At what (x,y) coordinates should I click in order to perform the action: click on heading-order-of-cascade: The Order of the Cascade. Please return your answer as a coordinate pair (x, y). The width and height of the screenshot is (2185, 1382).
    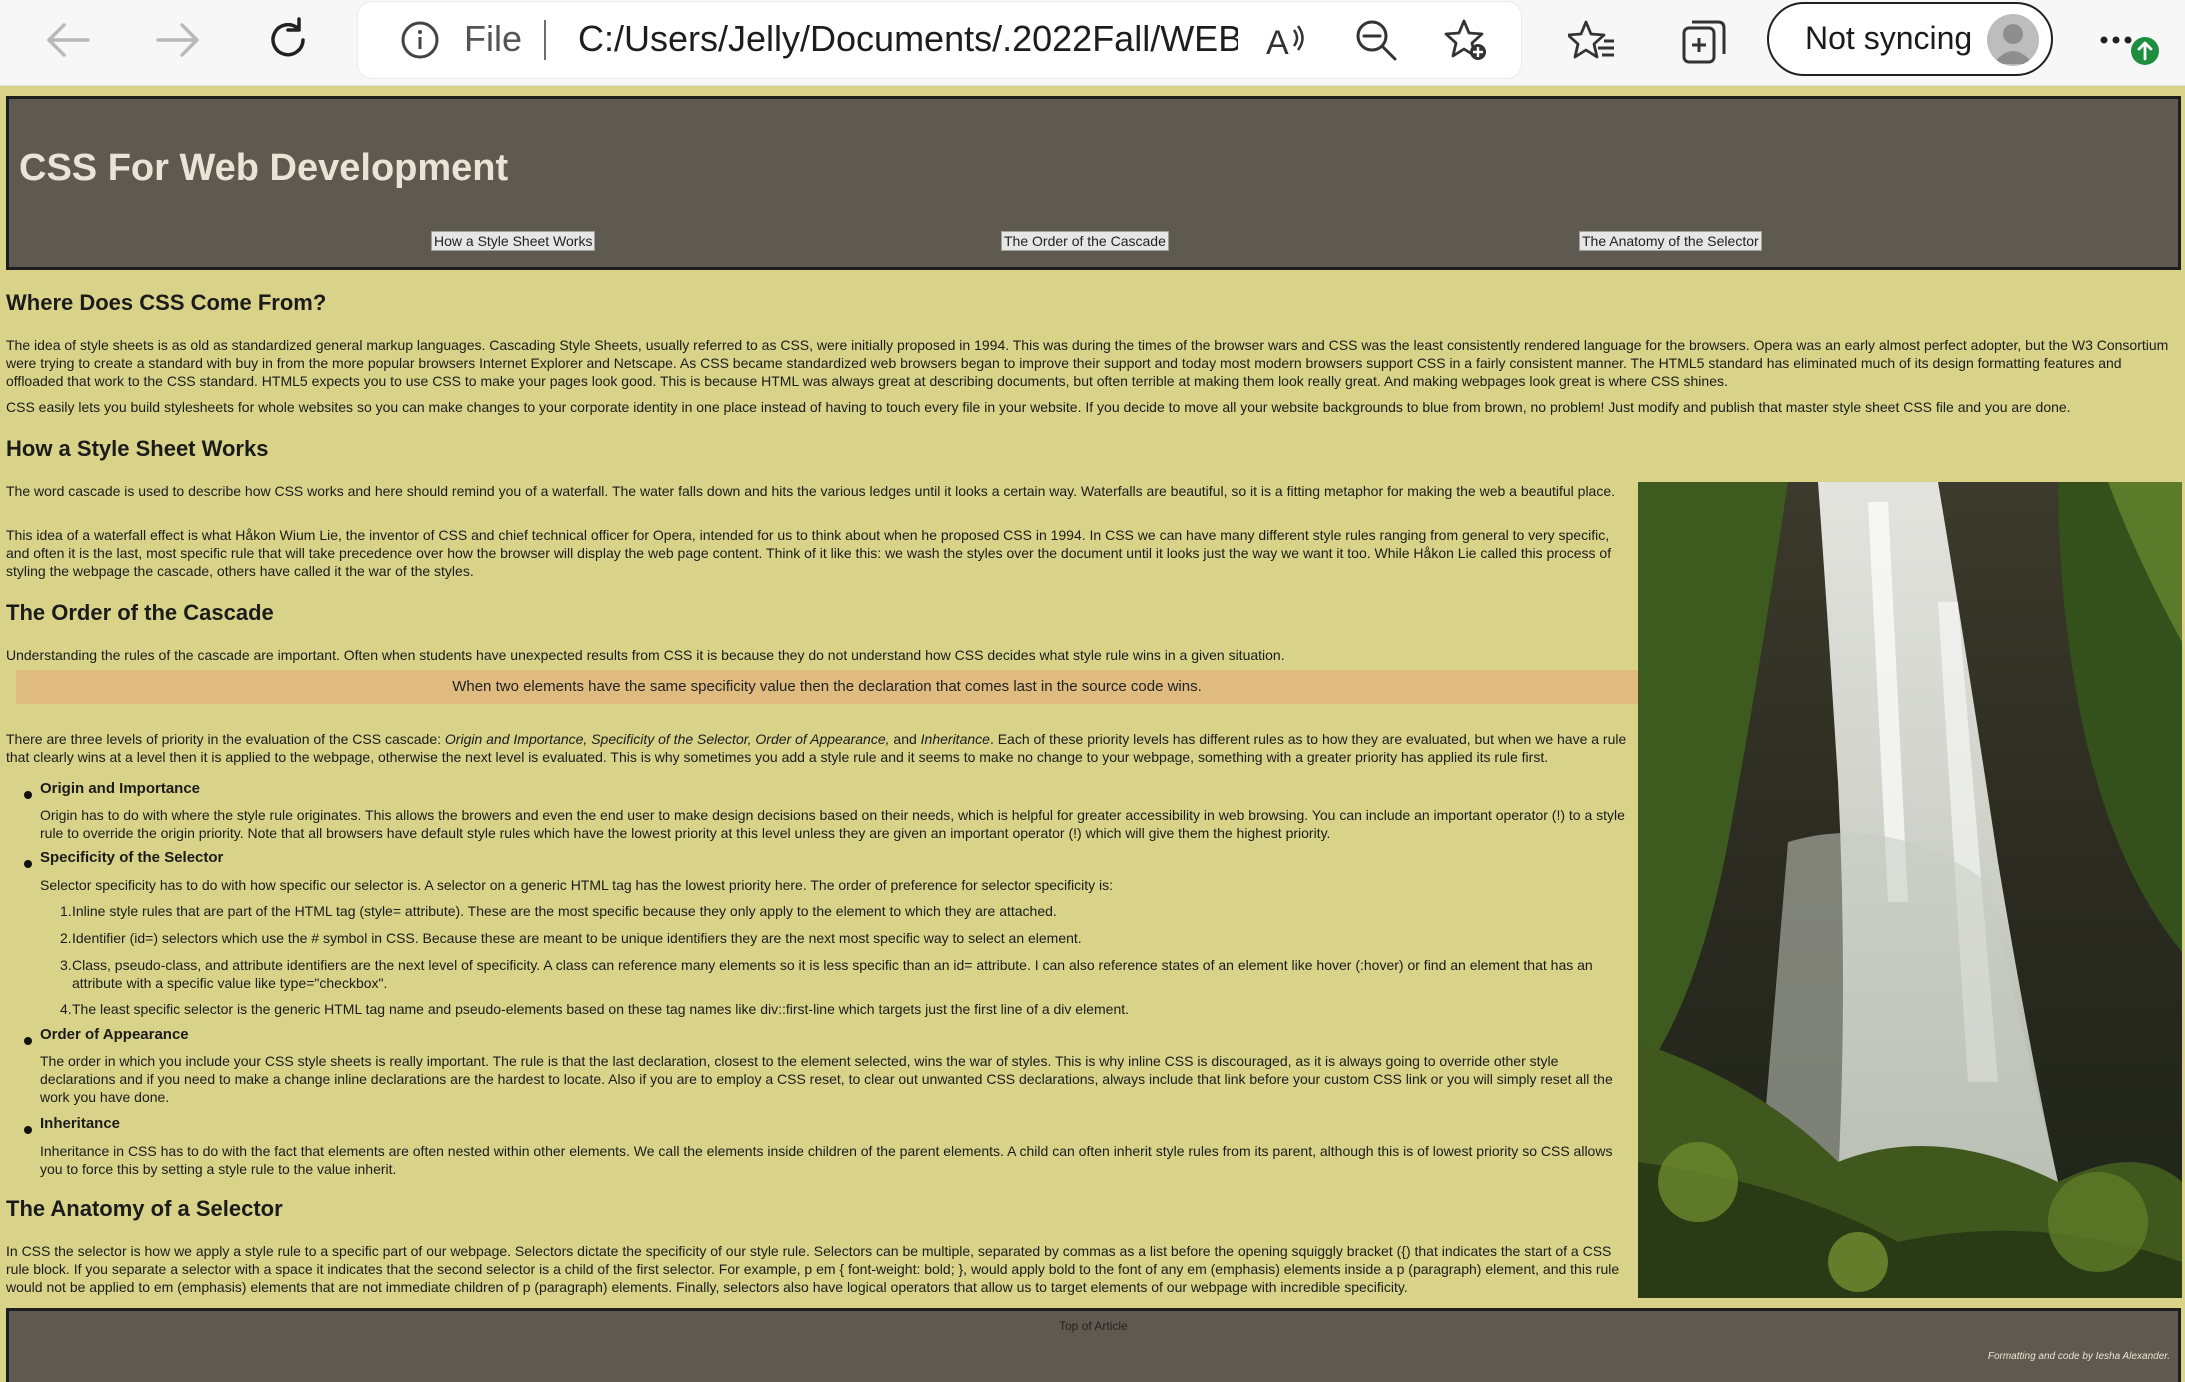
    Looking at the image, I should click on (140, 612).